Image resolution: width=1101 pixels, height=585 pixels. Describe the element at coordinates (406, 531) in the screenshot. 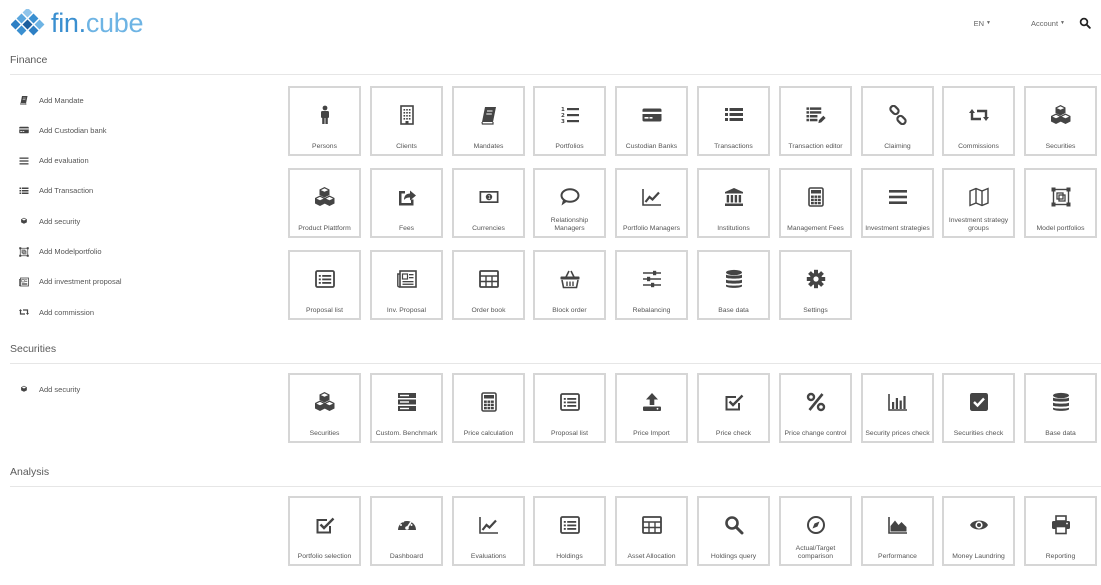

I see `module-tile: Dashboard` at that location.